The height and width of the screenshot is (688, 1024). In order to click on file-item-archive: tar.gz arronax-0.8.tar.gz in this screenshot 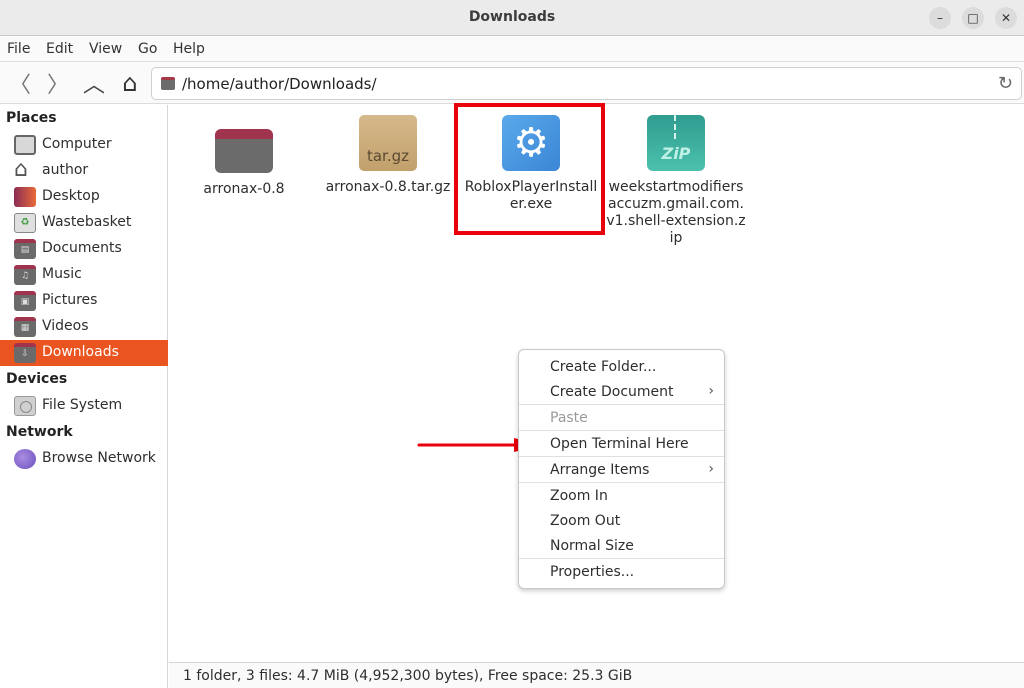, I will do `click(388, 155)`.